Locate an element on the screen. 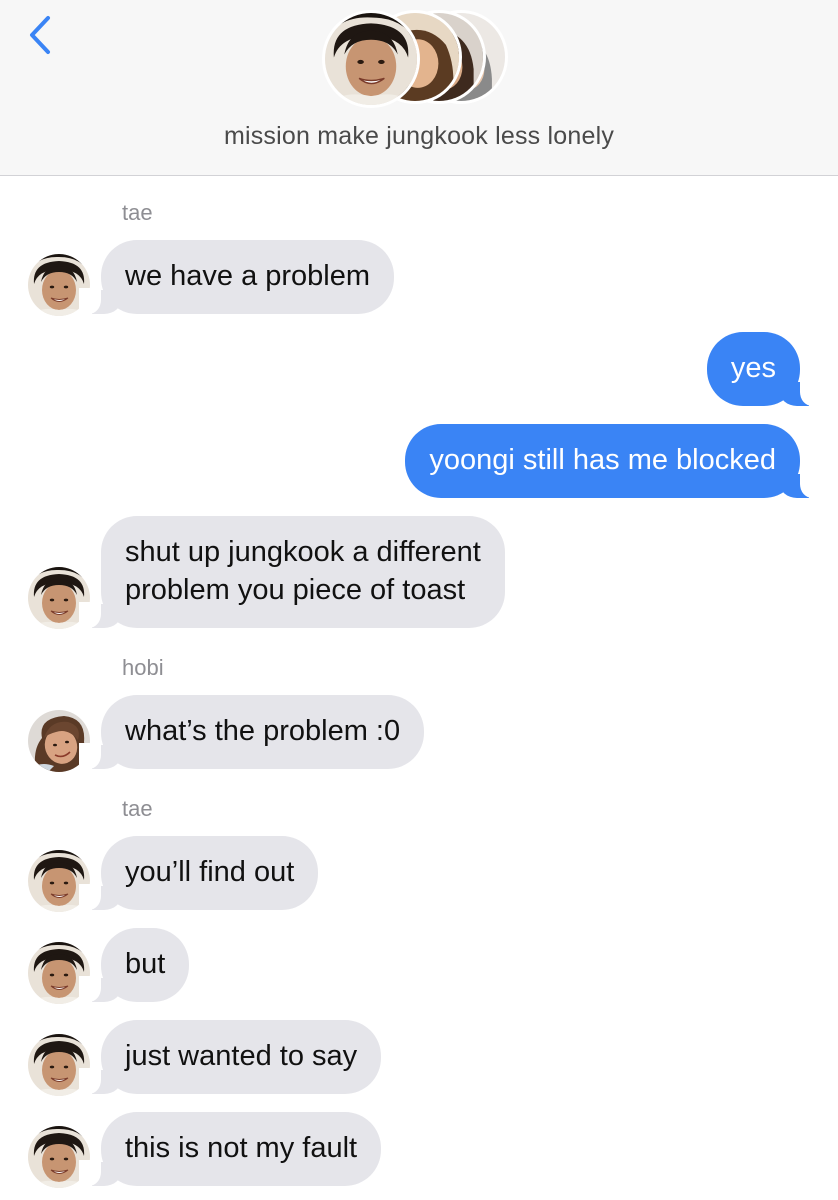 Image resolution: width=838 pixels, height=1200 pixels. message-bubble: just wanted to say is located at coordinates (230, 1057).